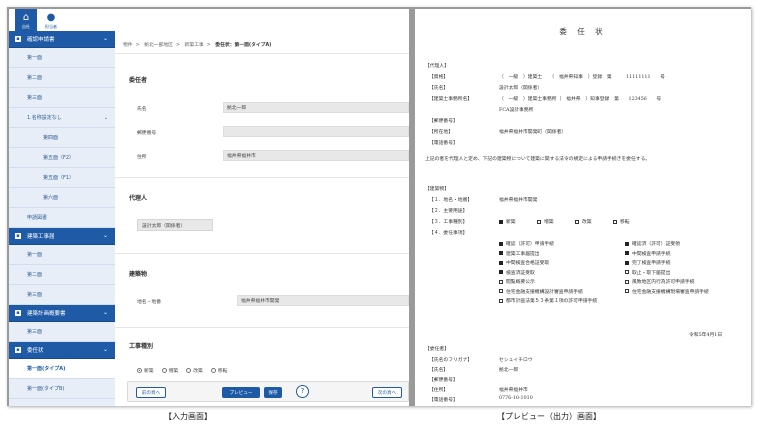 This screenshot has height=433, width=758. What do you see at coordinates (188, 416) in the screenshot?
I see `caption-input: 【入力画面】` at bounding box center [188, 416].